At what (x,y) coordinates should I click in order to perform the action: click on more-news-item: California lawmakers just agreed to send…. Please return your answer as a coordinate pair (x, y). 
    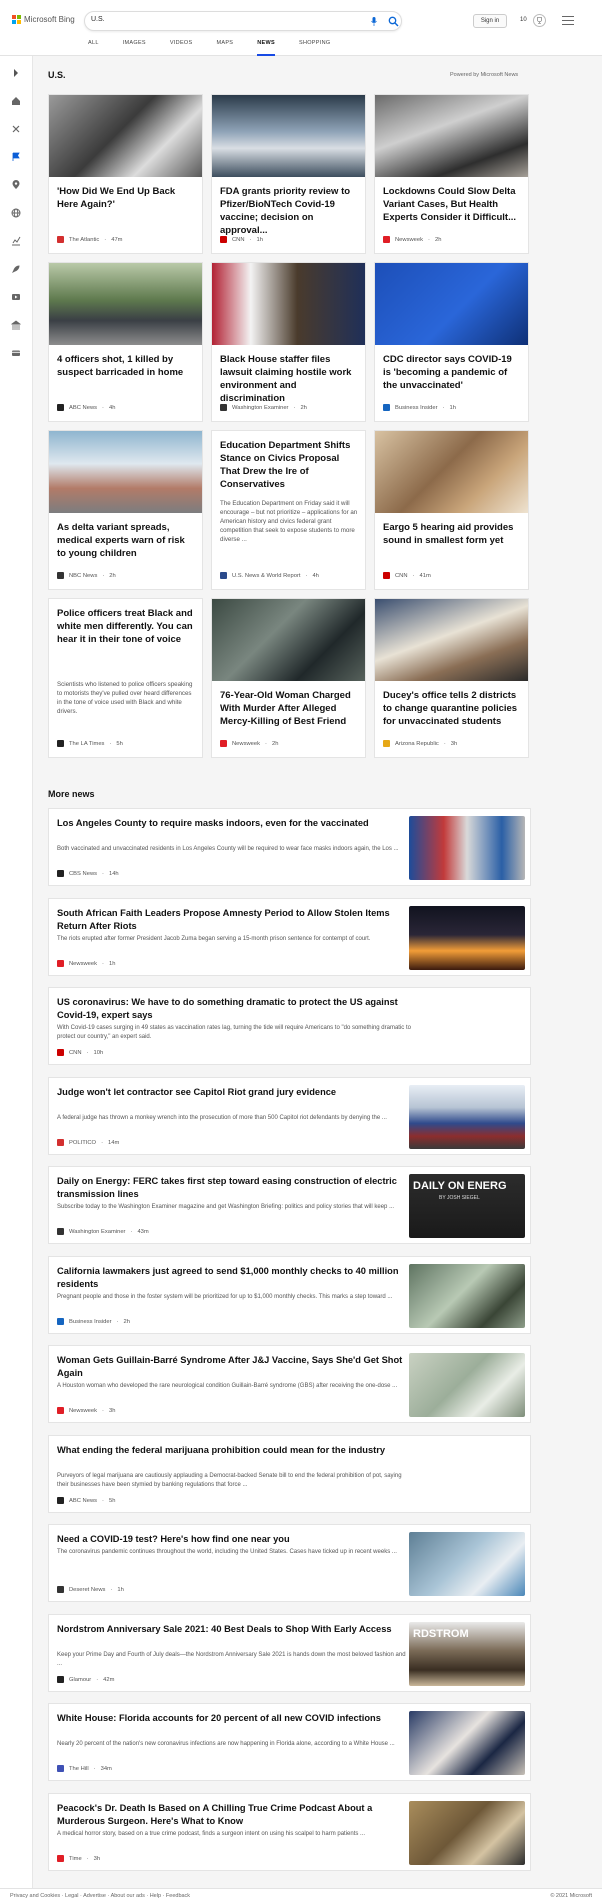
    Looking at the image, I should click on (289, 1295).